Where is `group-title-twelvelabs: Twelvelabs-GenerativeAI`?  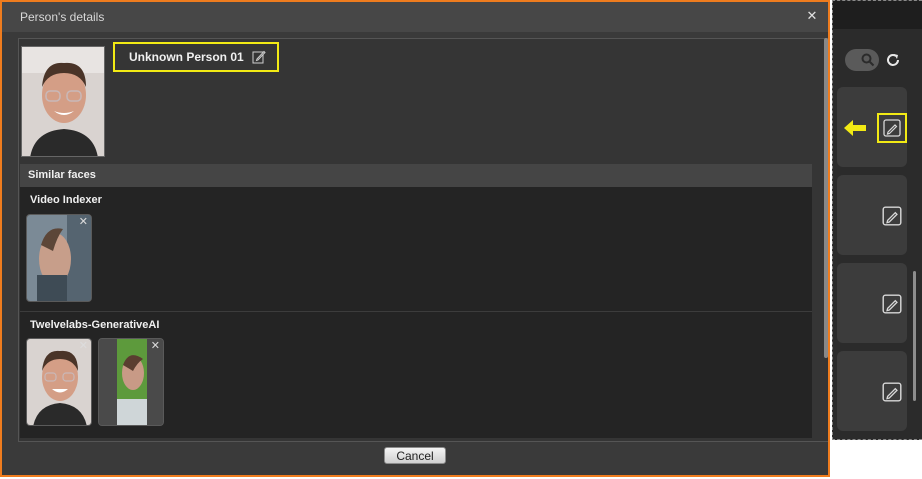
group-title-twelvelabs: Twelvelabs-GenerativeAI is located at coordinates (95, 325).